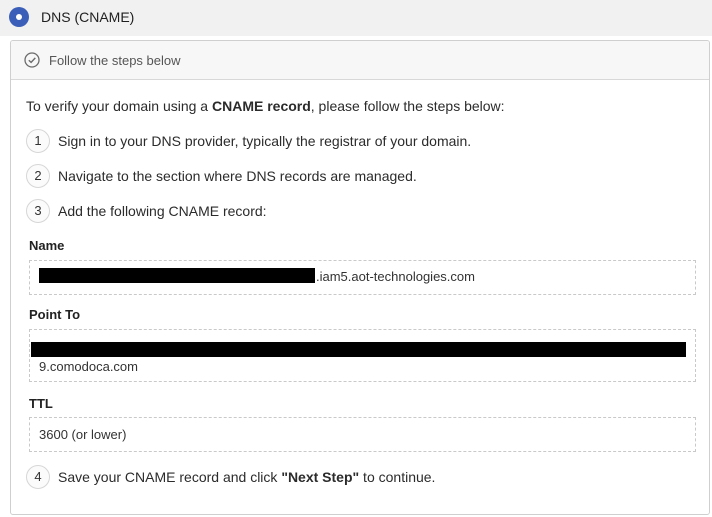 This screenshot has height=517, width=712. What do you see at coordinates (170, 477) in the screenshot?
I see `step-4-prefix: Save your CNAME record and click` at bounding box center [170, 477].